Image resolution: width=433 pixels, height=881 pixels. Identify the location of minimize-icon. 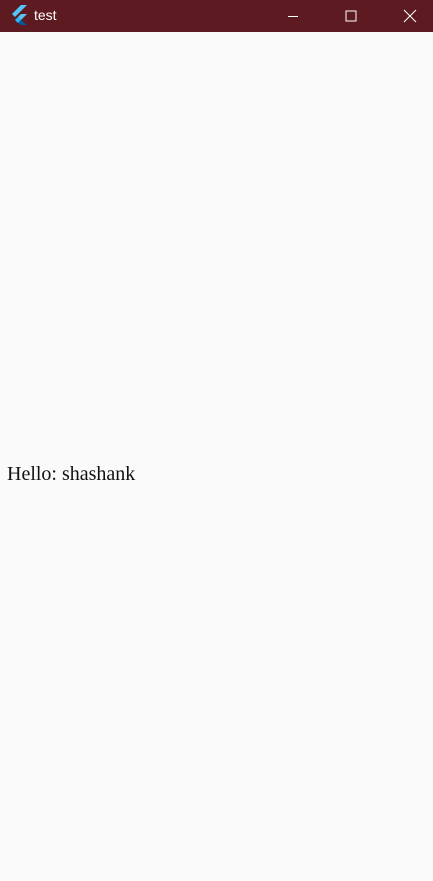
(293, 16).